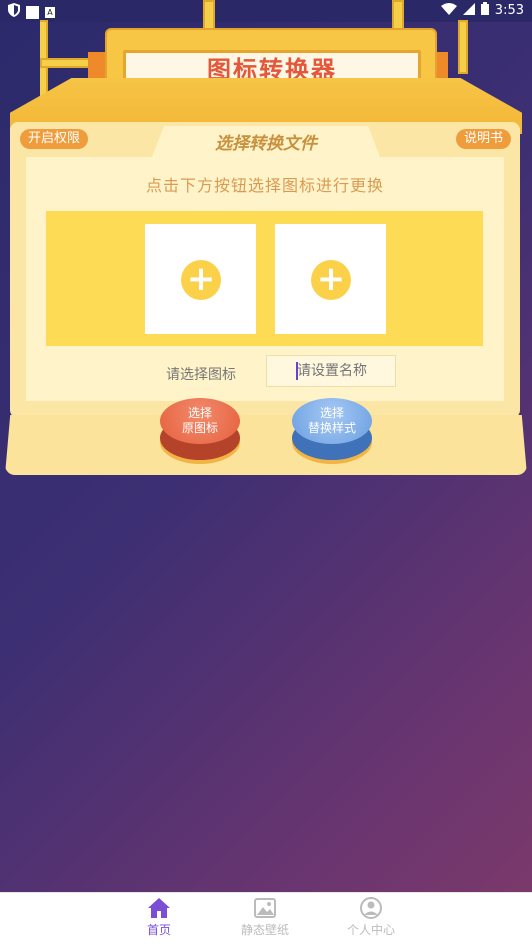 The width and height of the screenshot is (532, 945). Describe the element at coordinates (264, 185) in the screenshot. I see `instruction-text: 点击下方按钮选择图标进行更换` at that location.